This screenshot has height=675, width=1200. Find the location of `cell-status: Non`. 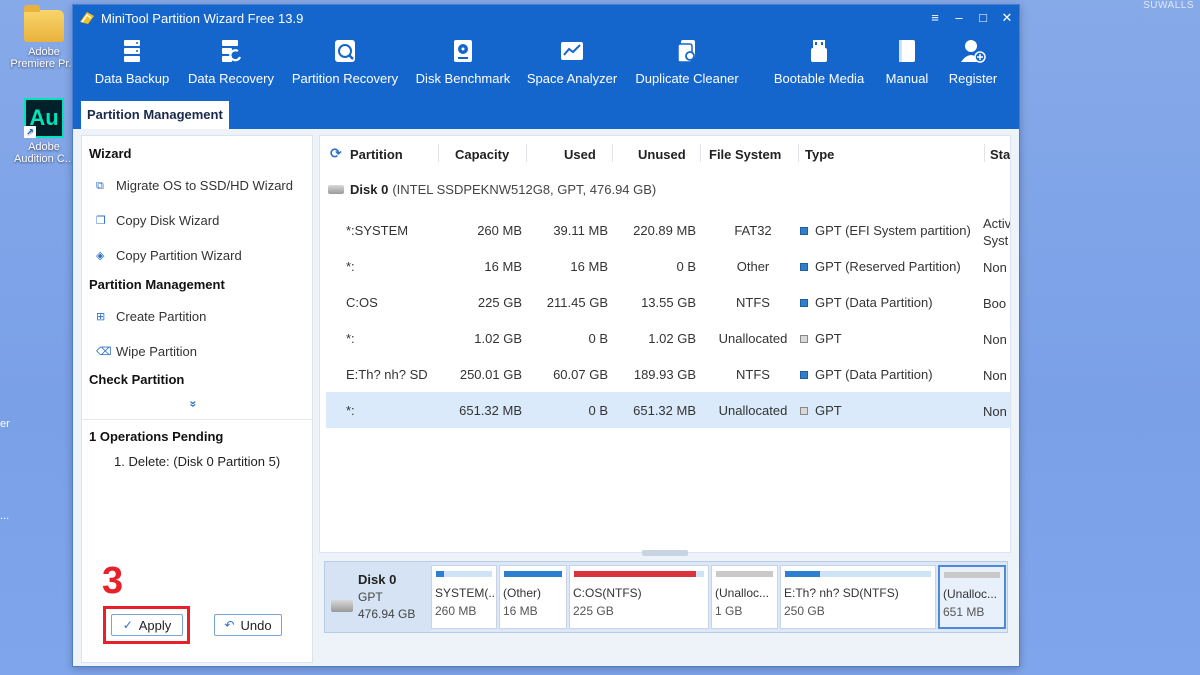

cell-status: Non is located at coordinates (995, 411).